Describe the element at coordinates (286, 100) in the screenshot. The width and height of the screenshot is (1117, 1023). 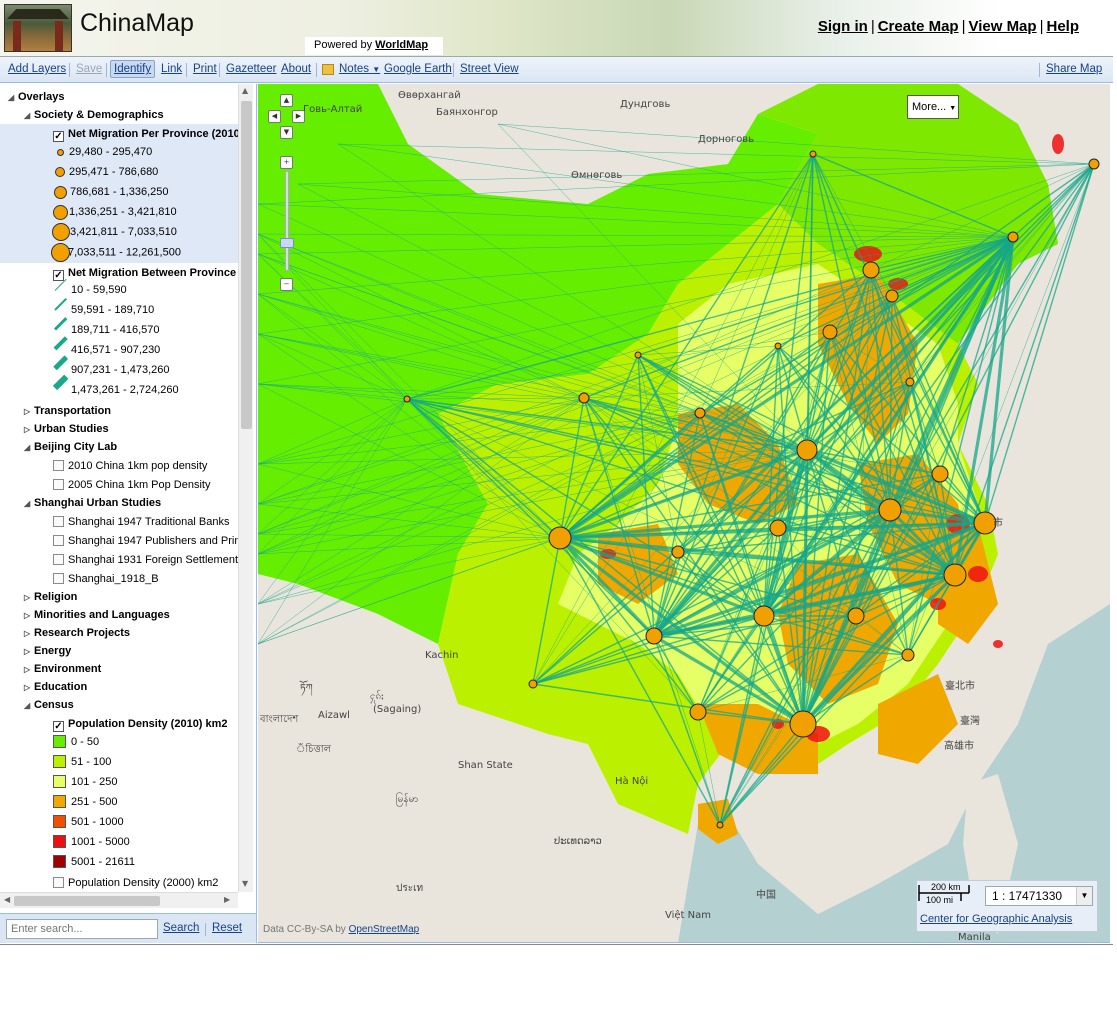
I see `pan-up-icon: ▲` at that location.